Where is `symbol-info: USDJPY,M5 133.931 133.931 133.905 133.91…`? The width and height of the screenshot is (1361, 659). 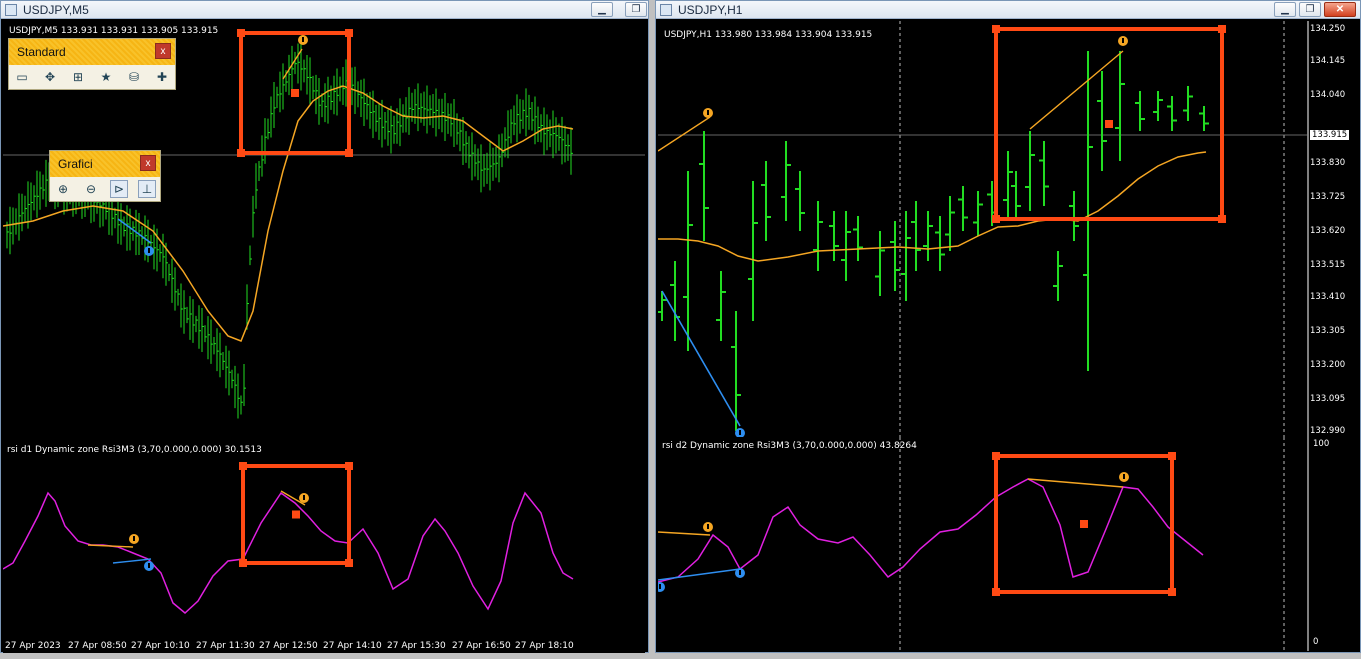 symbol-info: USDJPY,M5 133.931 133.931 133.905 133.91… is located at coordinates (114, 31).